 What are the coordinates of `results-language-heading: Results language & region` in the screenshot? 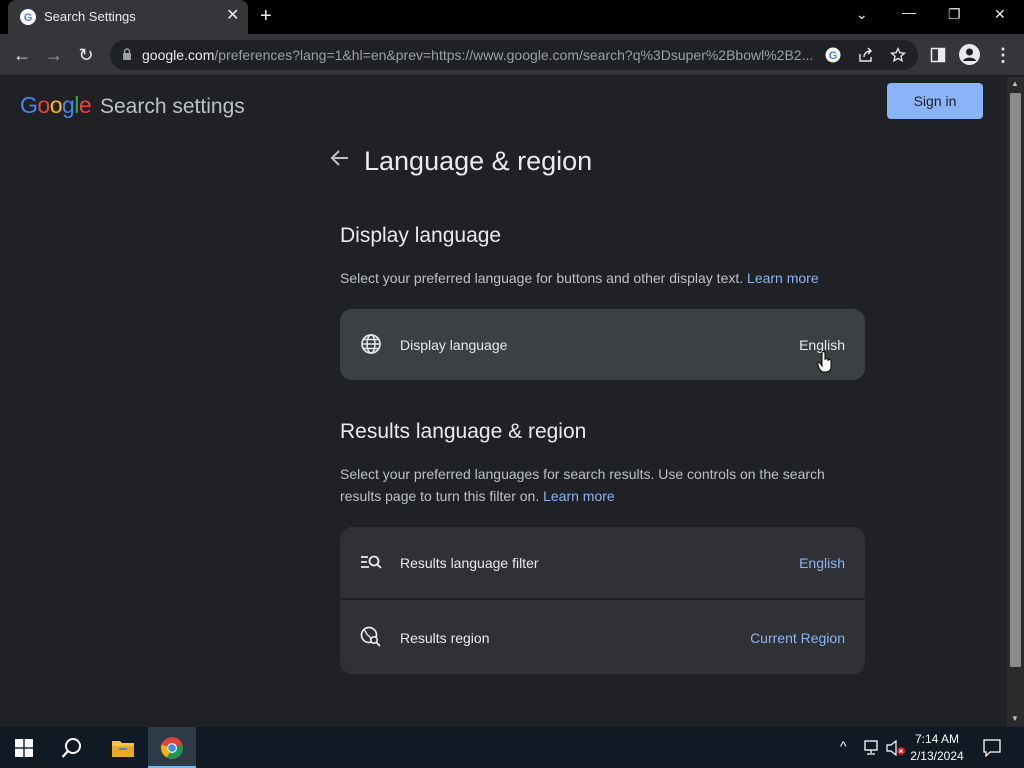 It's located at (463, 431).